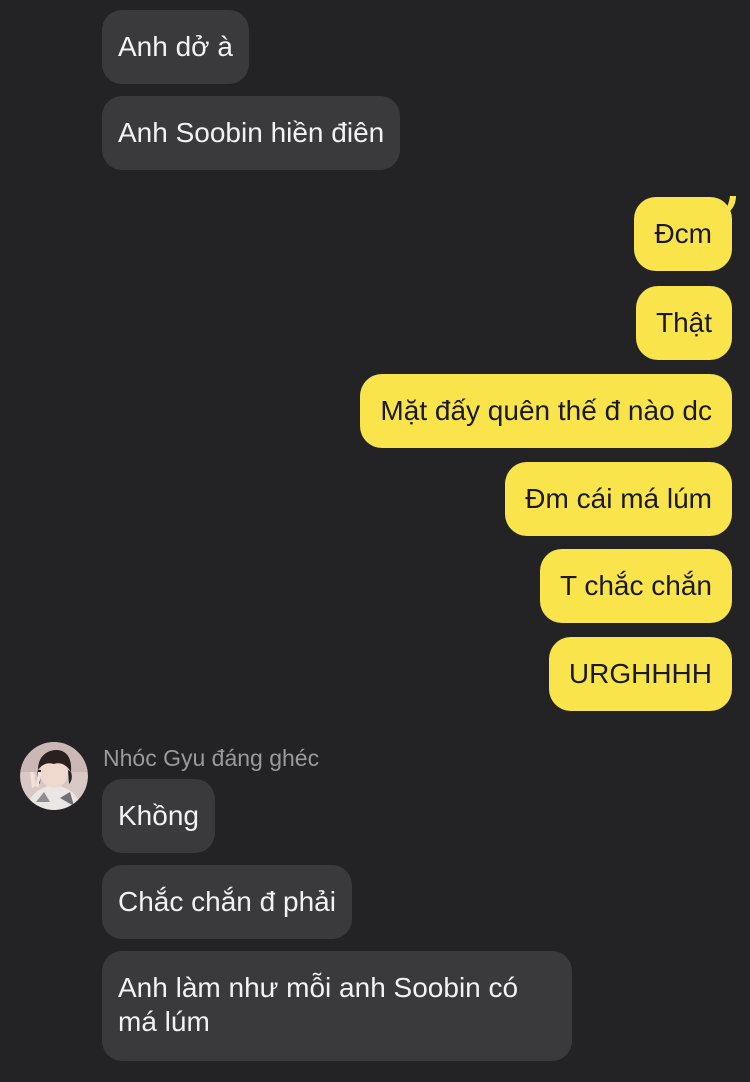 The height and width of the screenshot is (1082, 750). I want to click on message-text: Đm cái má lúm, so click(618, 498).